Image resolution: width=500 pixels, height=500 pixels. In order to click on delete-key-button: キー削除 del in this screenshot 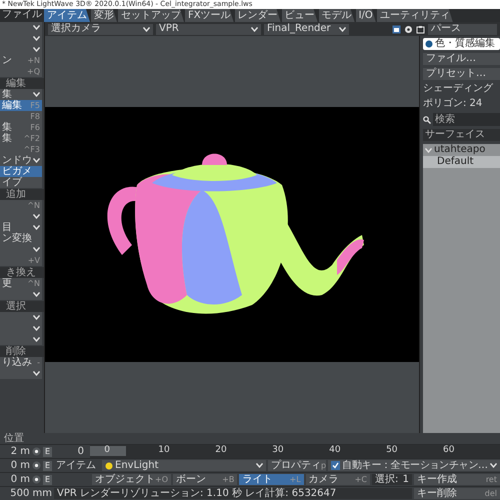, I will do `click(457, 493)`.